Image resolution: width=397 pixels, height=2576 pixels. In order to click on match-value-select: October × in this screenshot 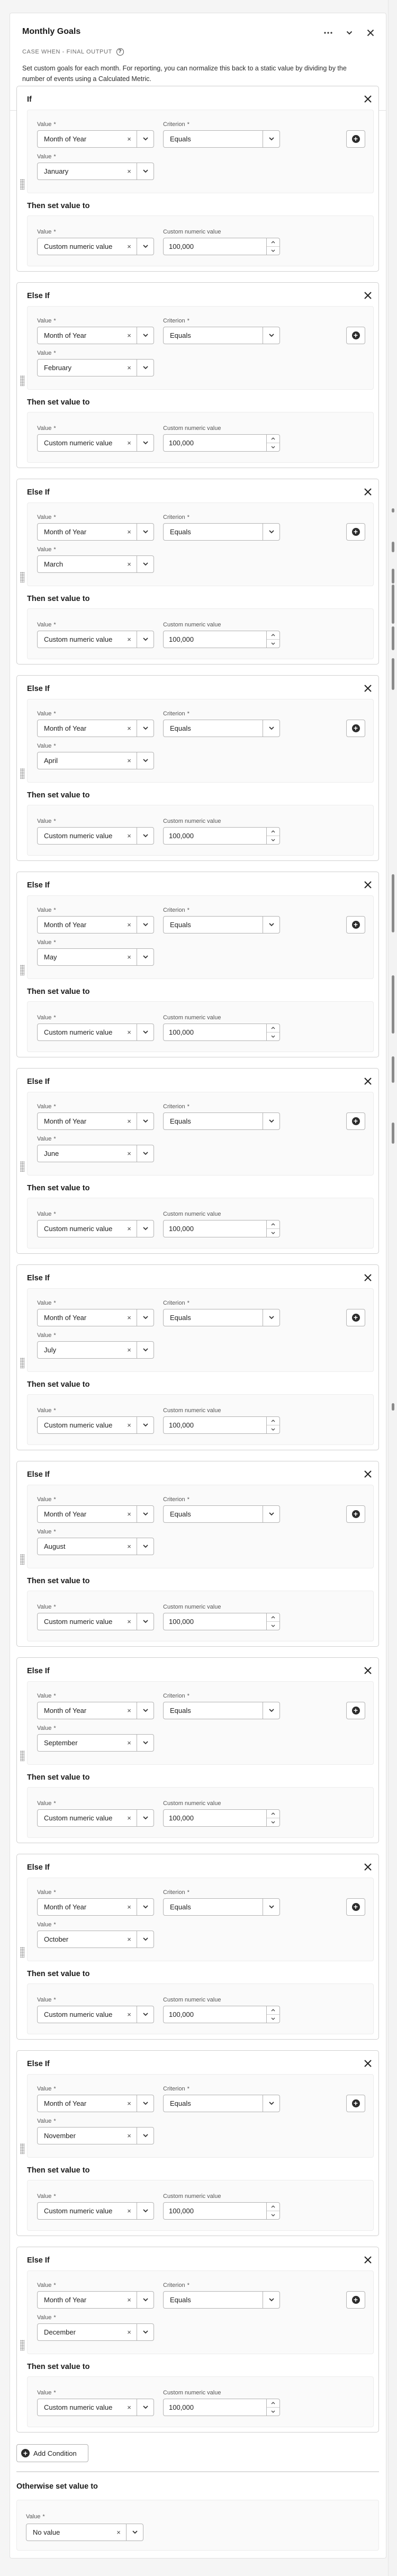, I will do `click(95, 1939)`.